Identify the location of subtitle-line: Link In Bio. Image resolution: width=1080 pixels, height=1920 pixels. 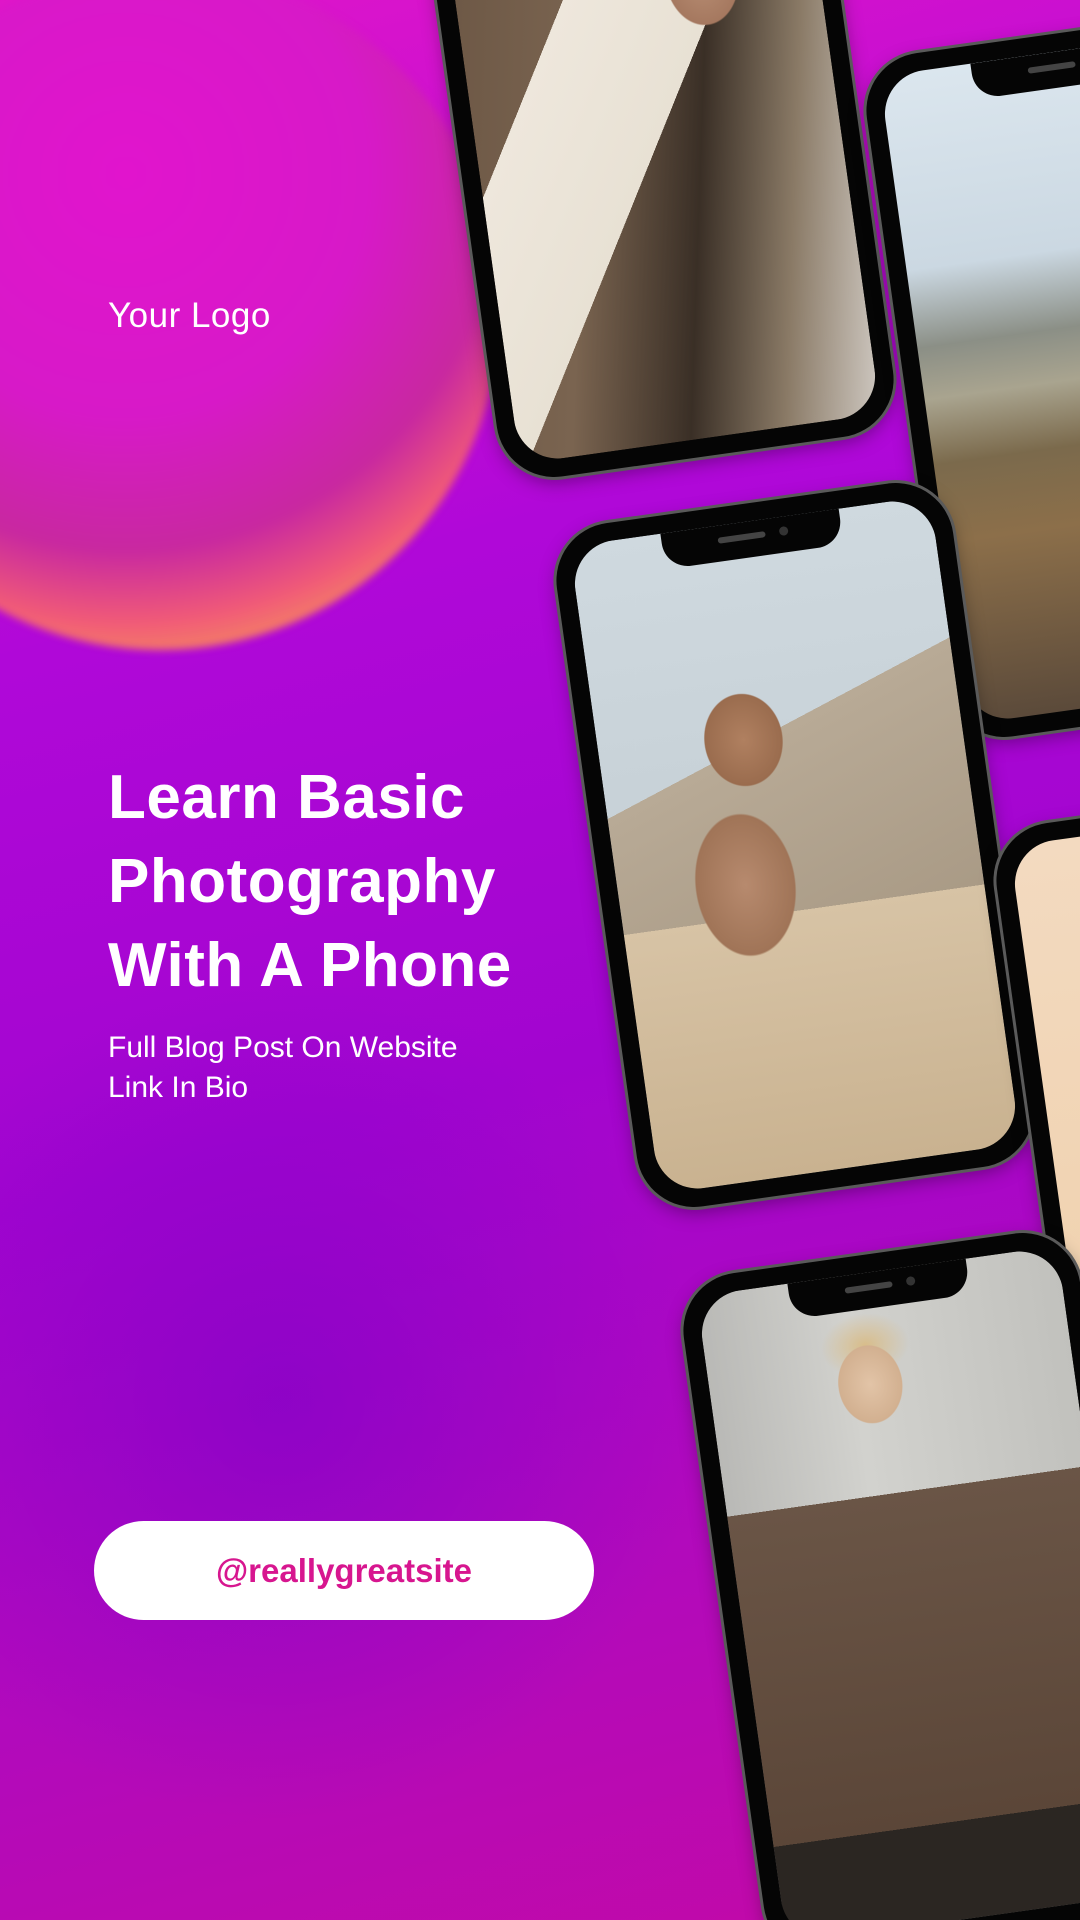
(178, 1087).